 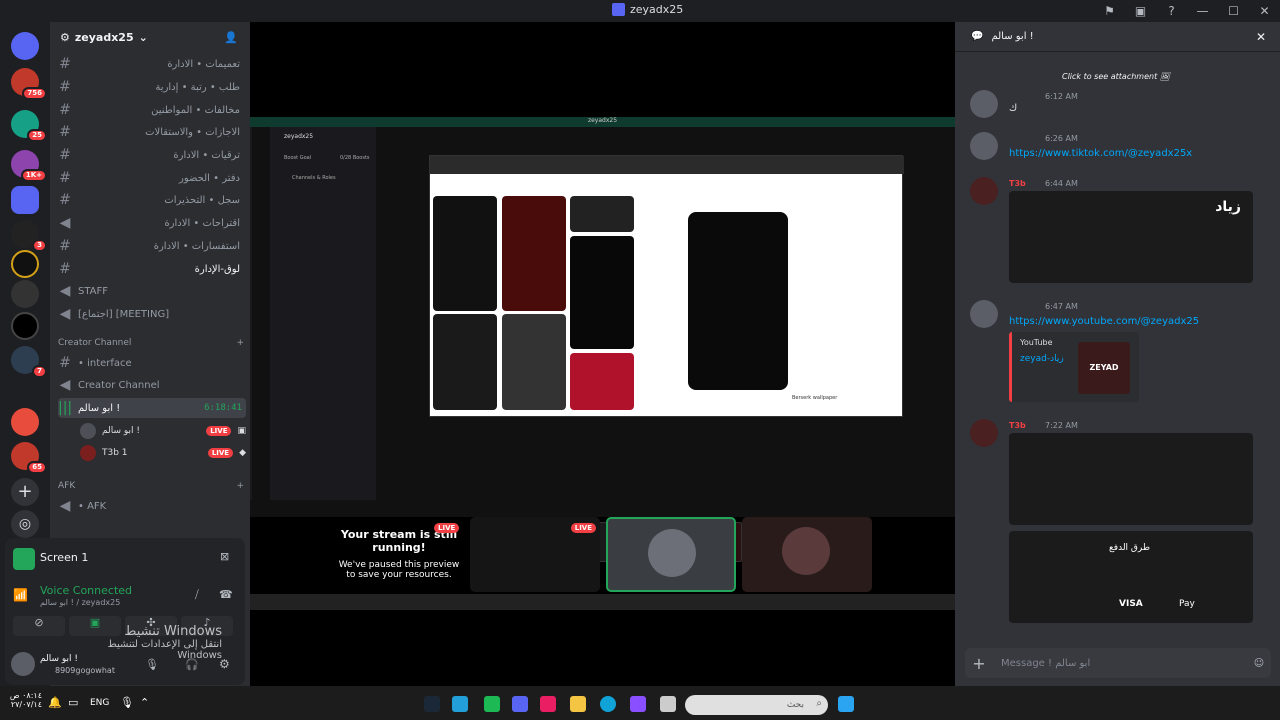 What do you see at coordinates (756, 705) in the screenshot?
I see `windows-search-input: بحث ⌕` at bounding box center [756, 705].